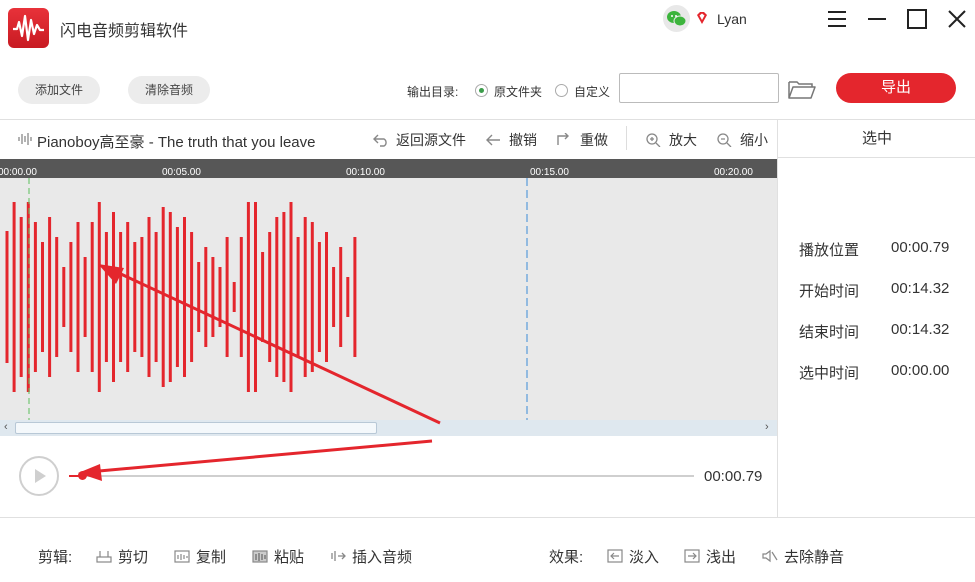 Image resolution: width=975 pixels, height=582 pixels. What do you see at coordinates (382, 557) in the screenshot?
I see `insert-audio-label: 插入音频` at bounding box center [382, 557].